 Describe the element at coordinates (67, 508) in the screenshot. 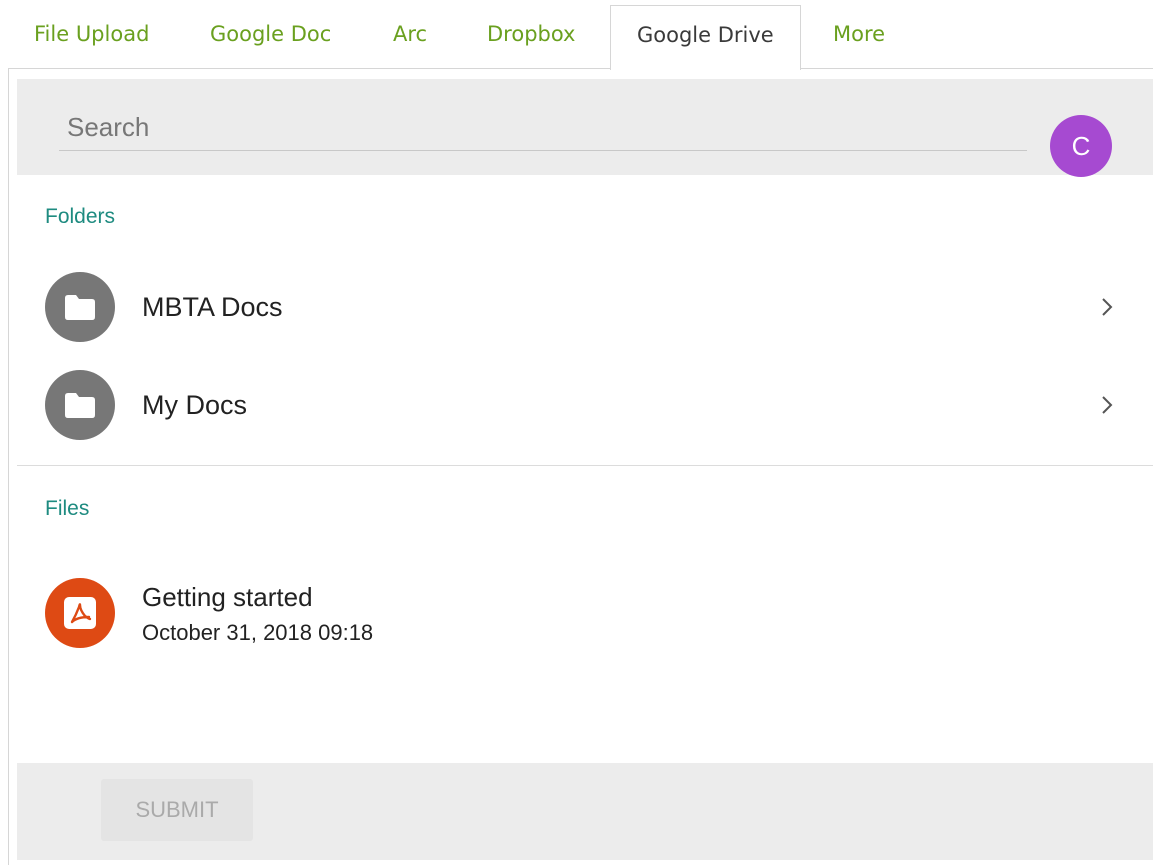

I see `files-section-title: Files` at that location.